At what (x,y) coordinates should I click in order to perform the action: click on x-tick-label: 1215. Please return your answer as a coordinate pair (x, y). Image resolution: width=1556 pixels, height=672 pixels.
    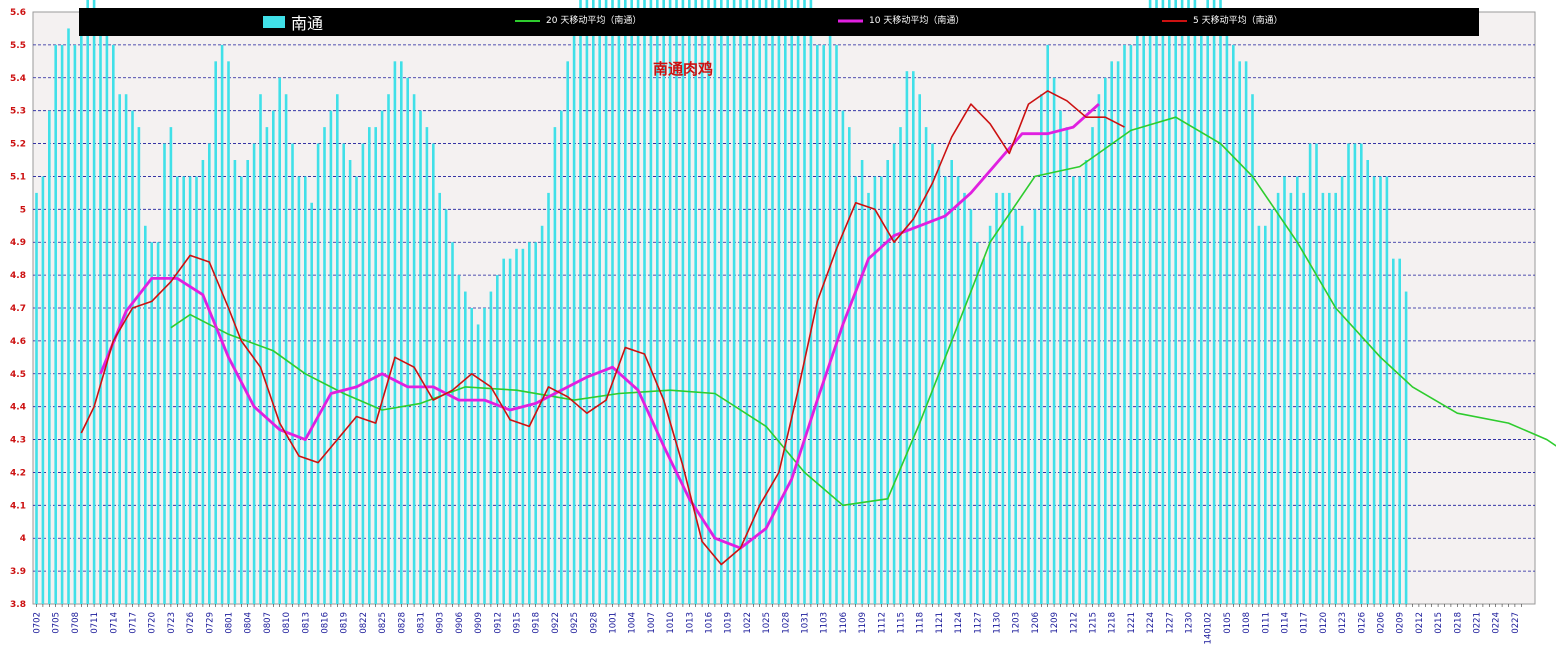
    Looking at the image, I should click on (1094, 623).